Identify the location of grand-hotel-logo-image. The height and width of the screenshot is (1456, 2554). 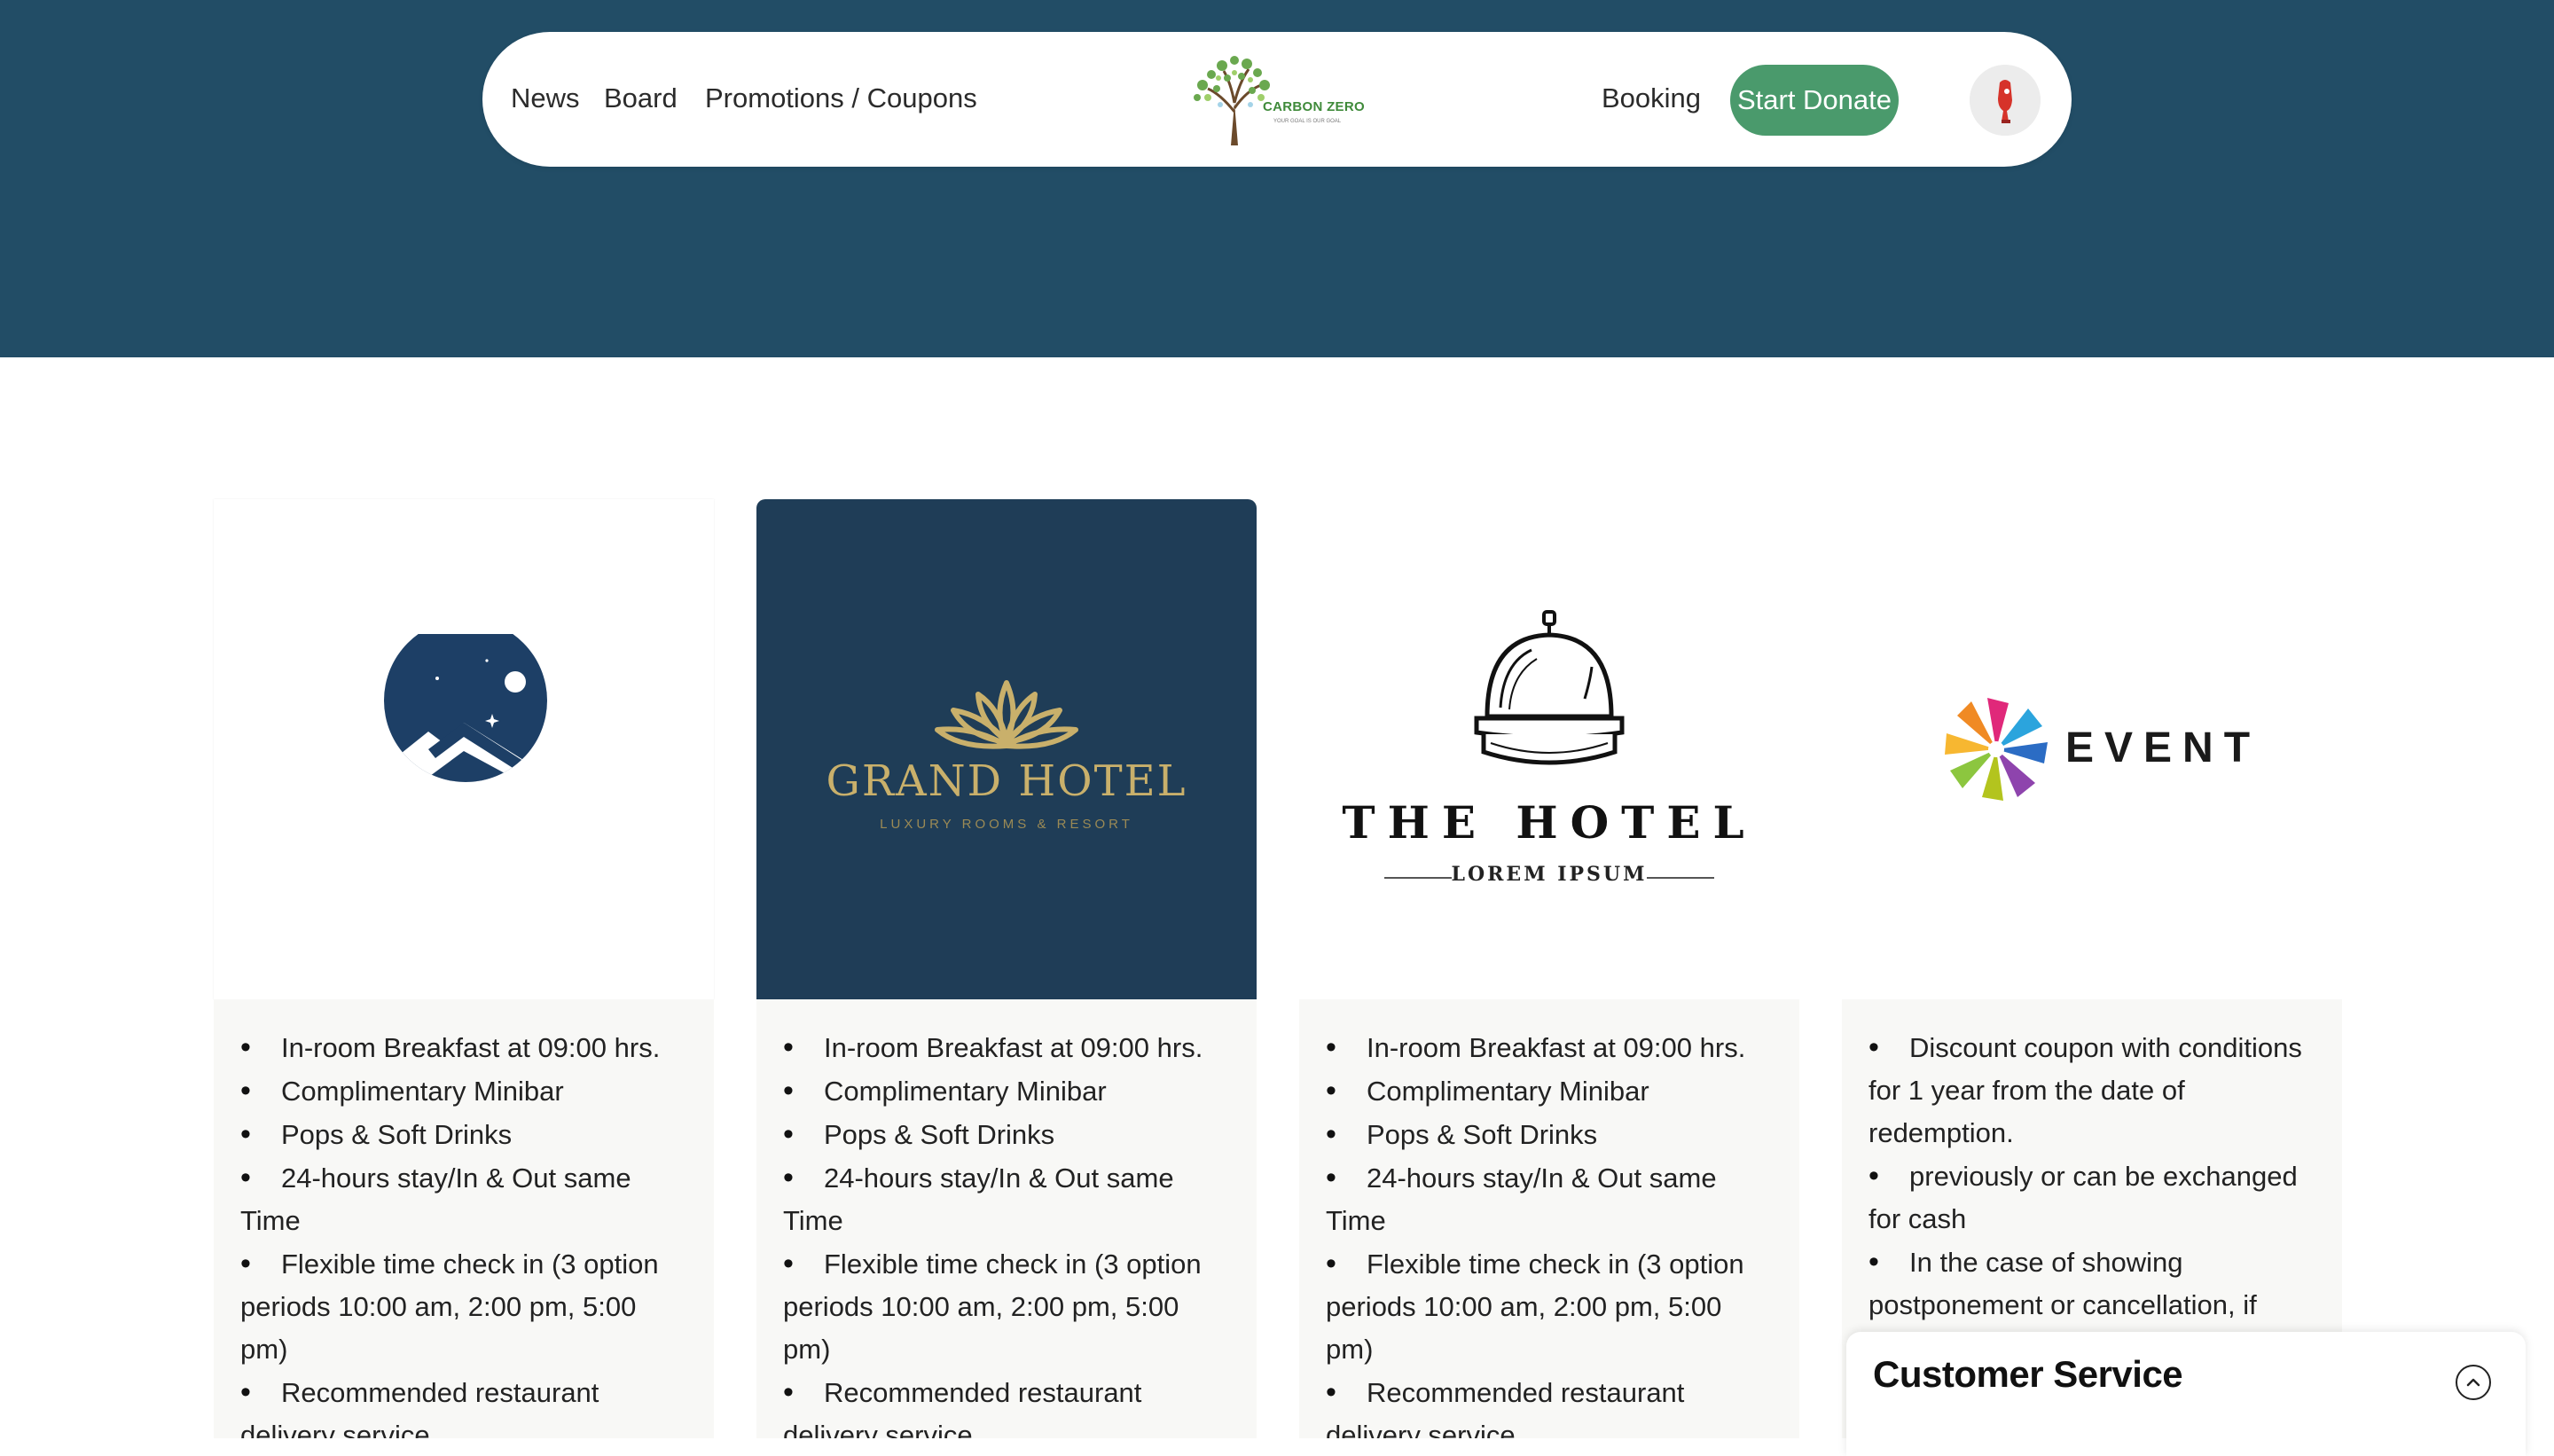
(1006, 749).